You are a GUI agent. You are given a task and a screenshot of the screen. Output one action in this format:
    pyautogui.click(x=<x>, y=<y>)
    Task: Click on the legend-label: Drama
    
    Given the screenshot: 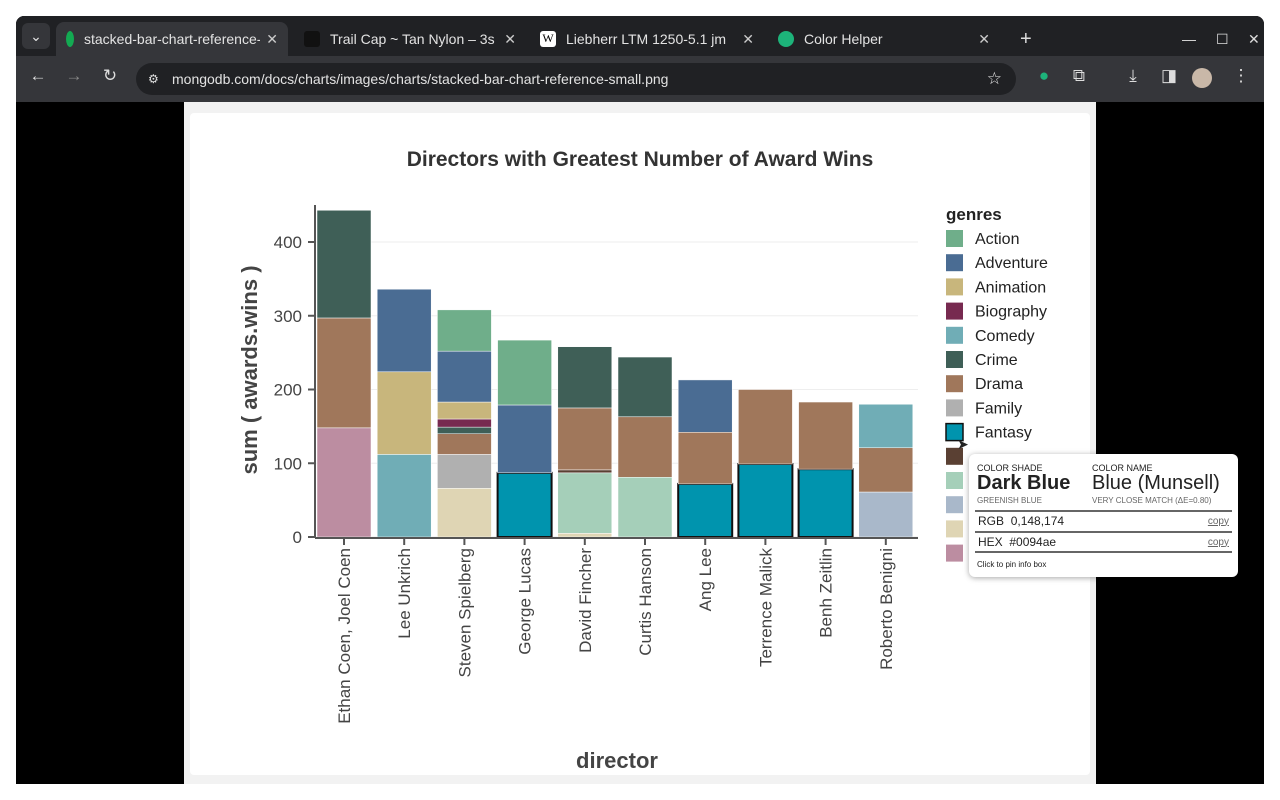 What is the action you would take?
    pyautogui.click(x=999, y=384)
    